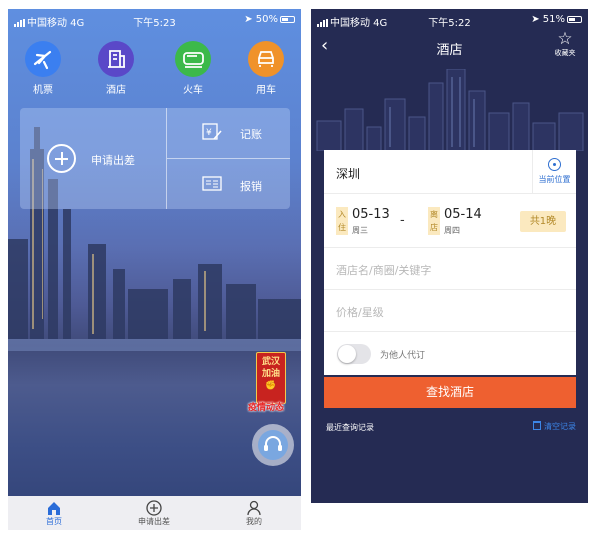  I want to click on home-icon, so click(54, 507).